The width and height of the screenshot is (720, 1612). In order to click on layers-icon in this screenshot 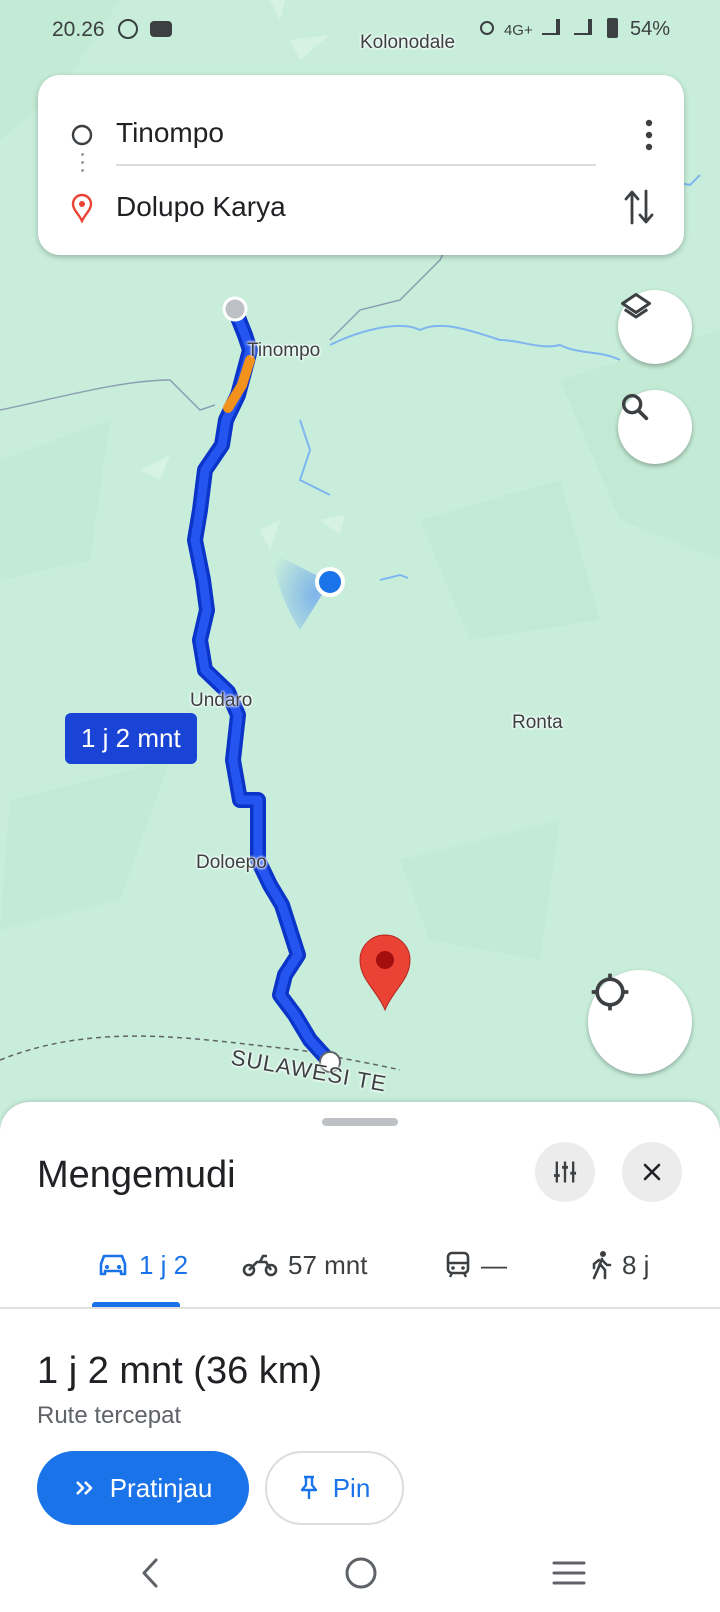, I will do `click(636, 306)`.